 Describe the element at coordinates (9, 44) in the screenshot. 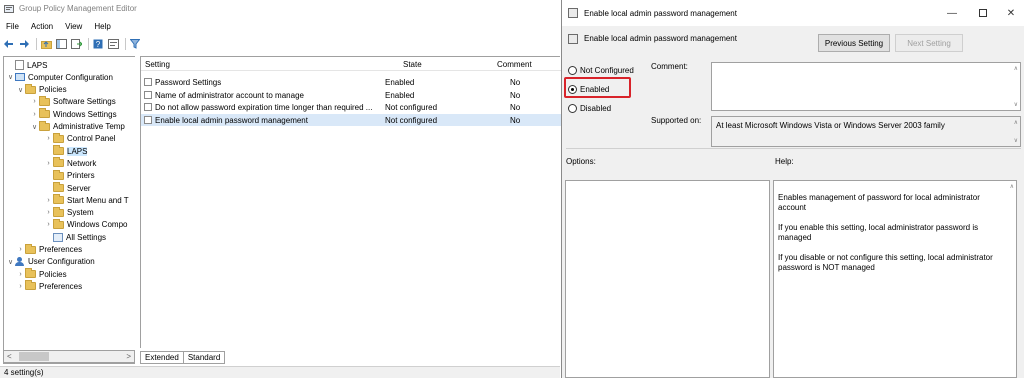

I see `back-icon` at that location.